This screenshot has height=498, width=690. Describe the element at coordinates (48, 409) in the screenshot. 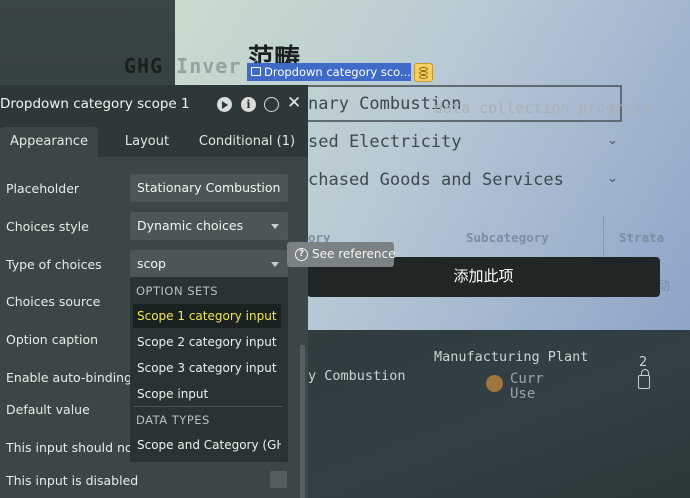

I see `default-value-label: Default value` at that location.